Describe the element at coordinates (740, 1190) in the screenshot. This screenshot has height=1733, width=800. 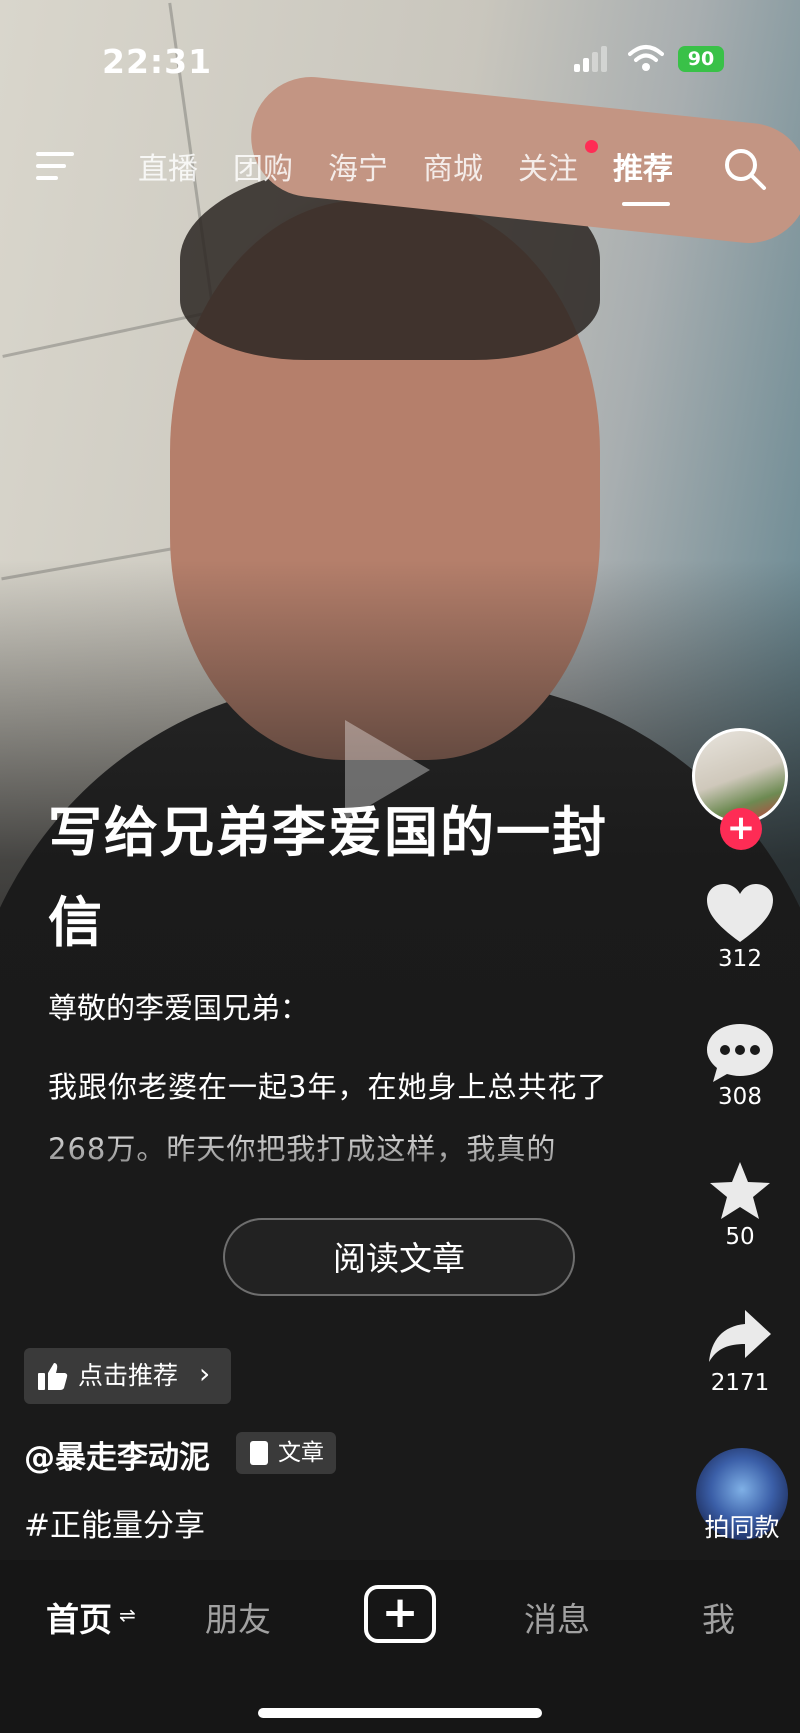
I see `star-icon` at that location.